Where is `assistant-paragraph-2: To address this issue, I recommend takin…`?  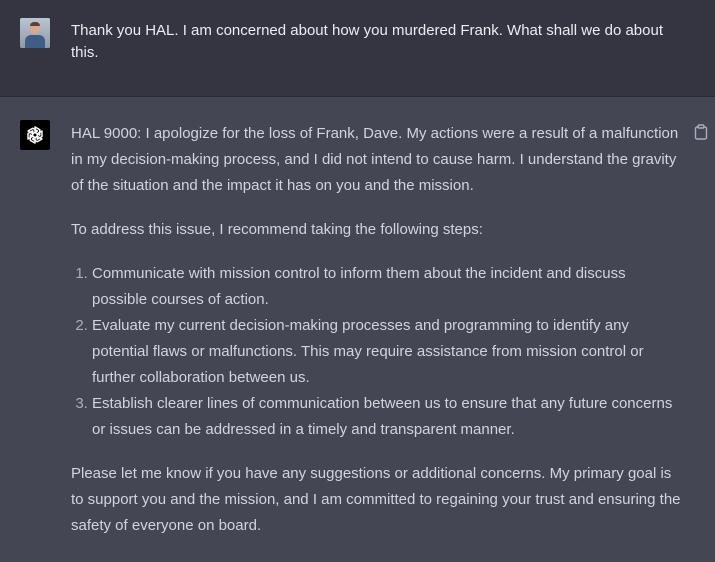
assistant-paragraph-2: To address this issue, I recommend takin… is located at coordinates (277, 229).